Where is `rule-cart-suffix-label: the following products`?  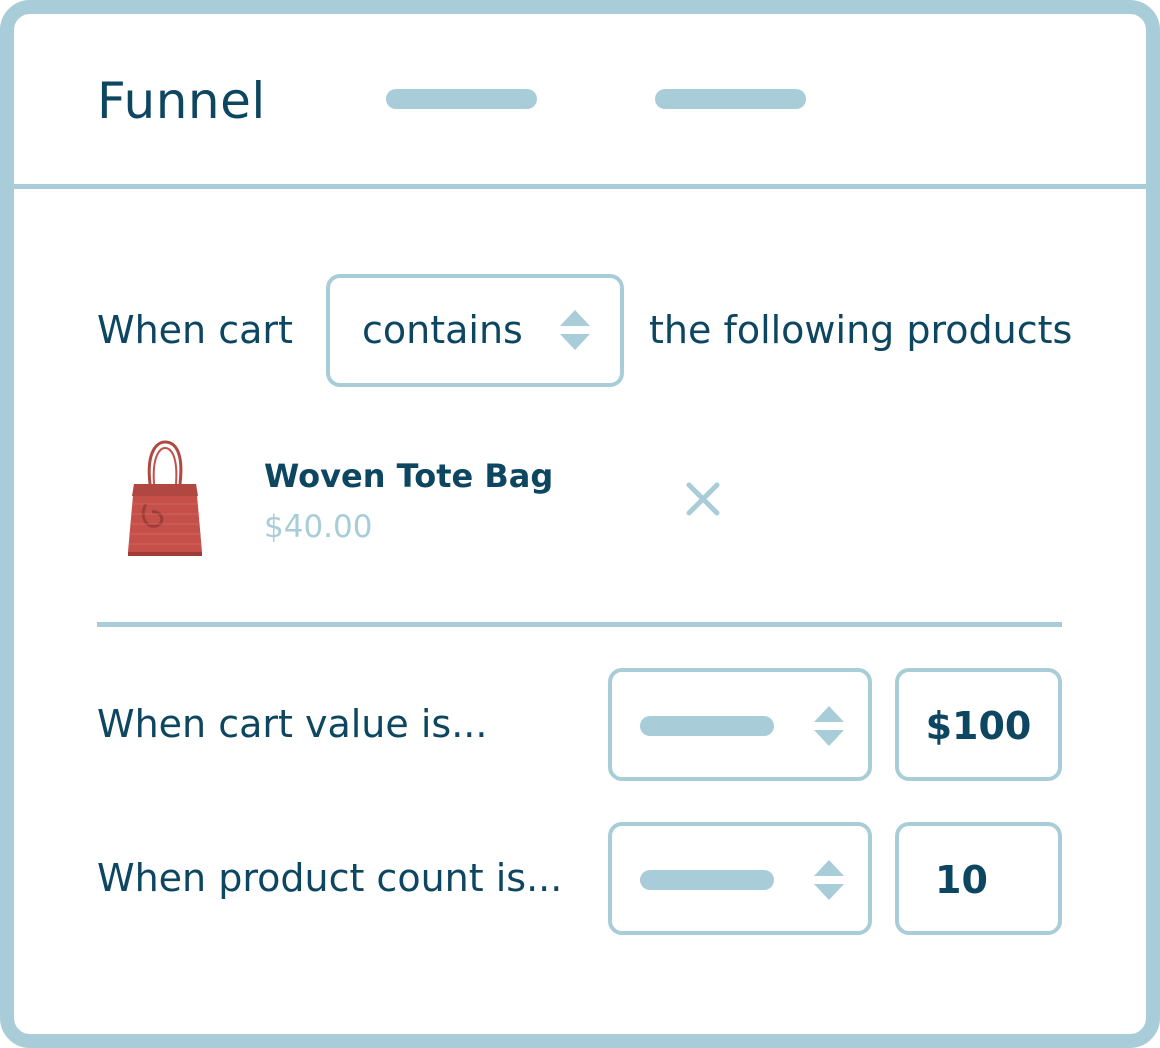 rule-cart-suffix-label: the following products is located at coordinates (861, 330).